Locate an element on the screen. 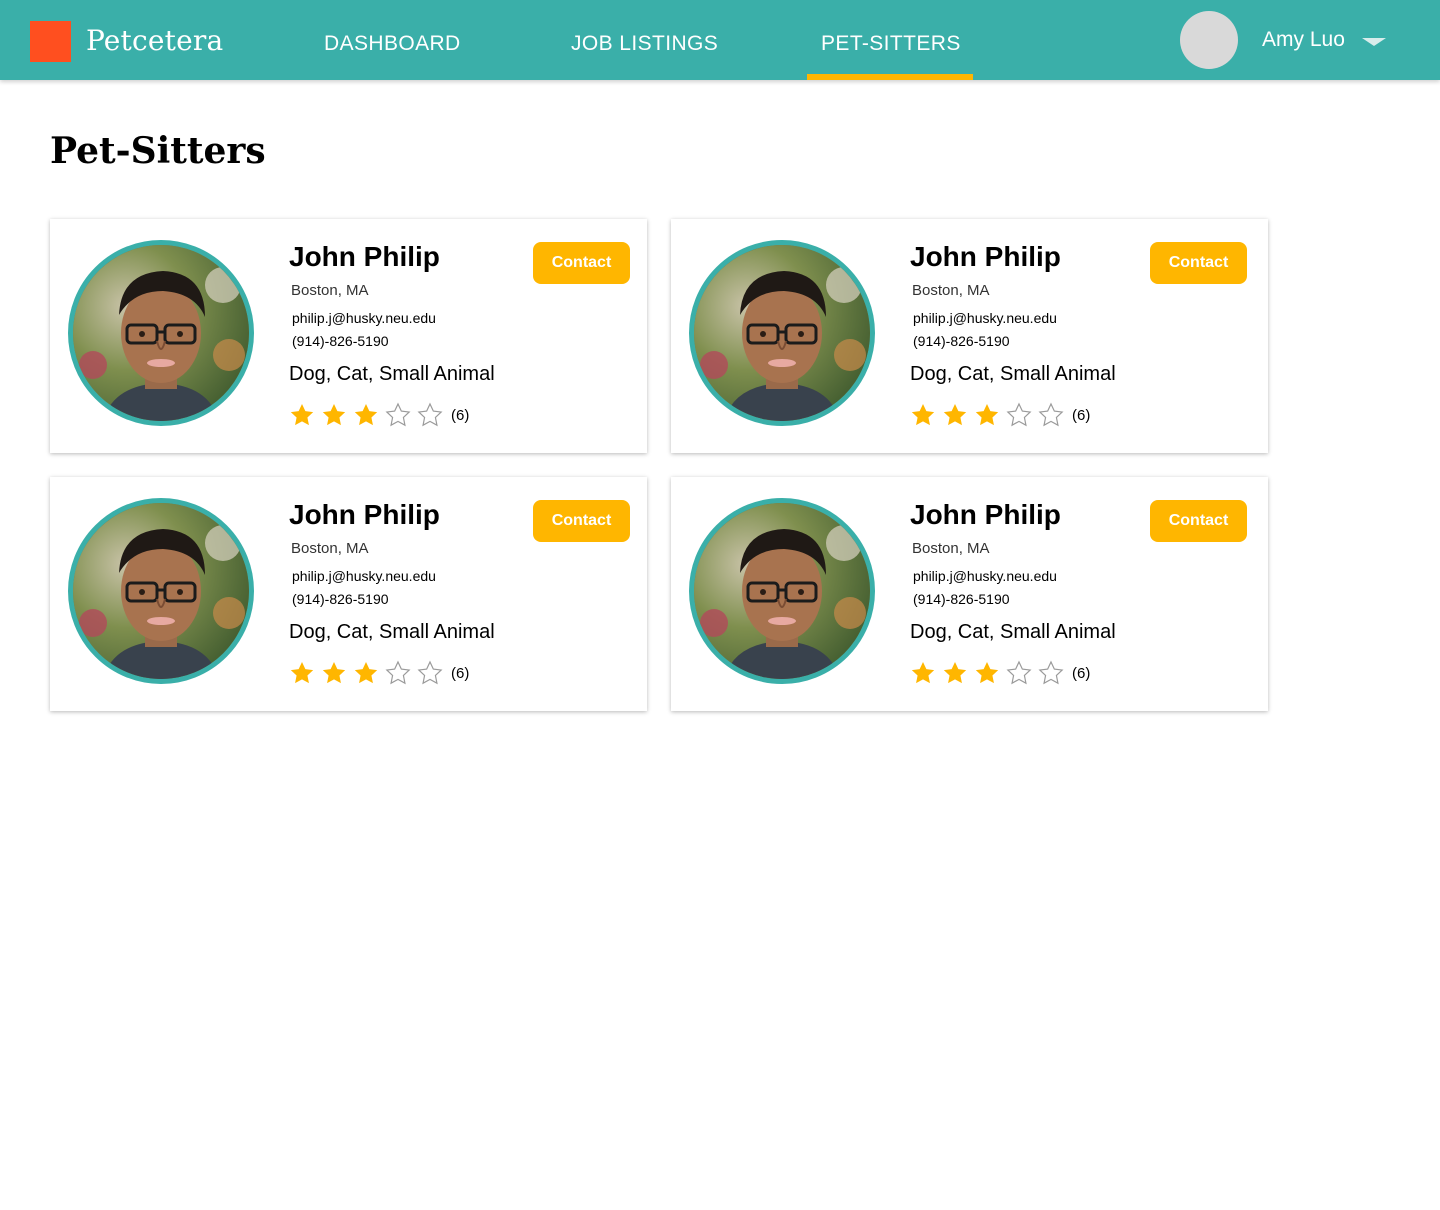 The image size is (1440, 1210). user-avatar is located at coordinates (1209, 40).